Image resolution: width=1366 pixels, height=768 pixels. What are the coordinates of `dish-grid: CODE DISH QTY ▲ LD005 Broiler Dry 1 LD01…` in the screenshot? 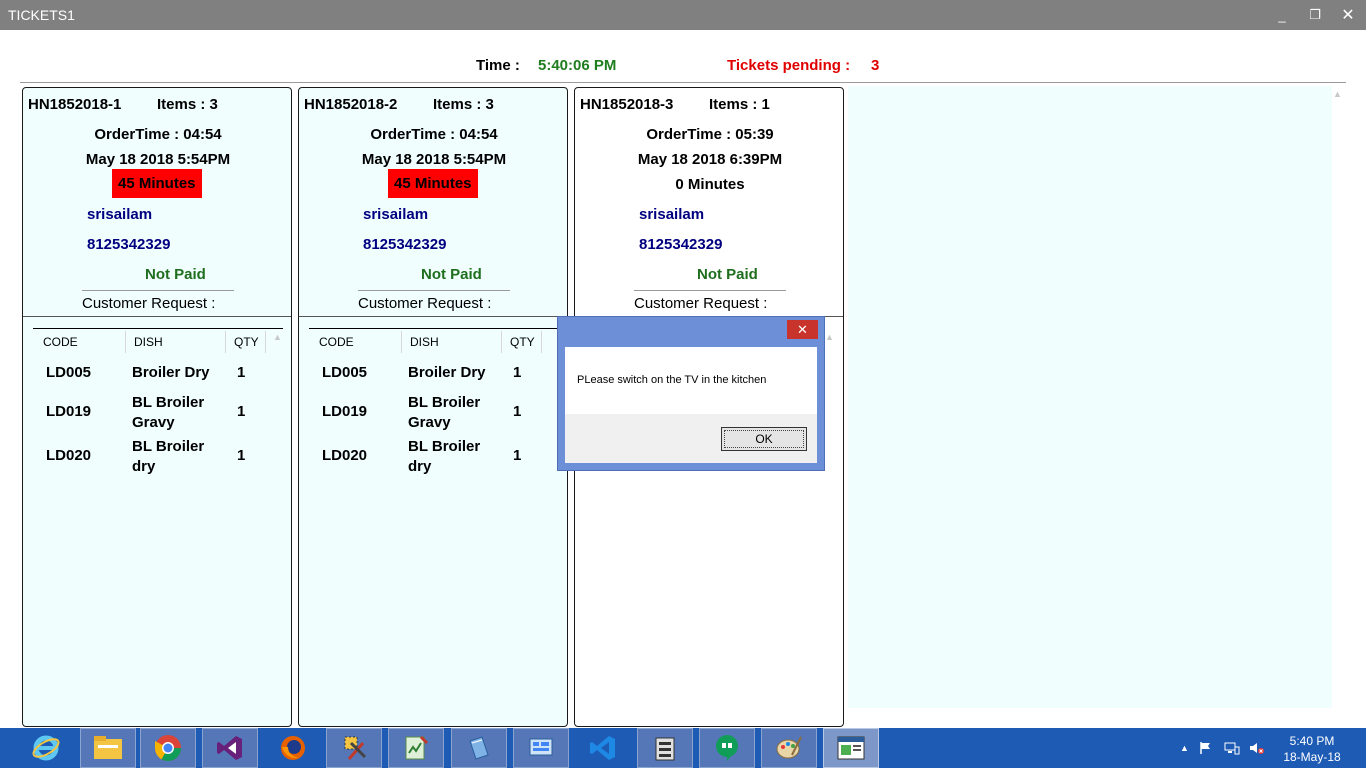 It's located at (158, 401).